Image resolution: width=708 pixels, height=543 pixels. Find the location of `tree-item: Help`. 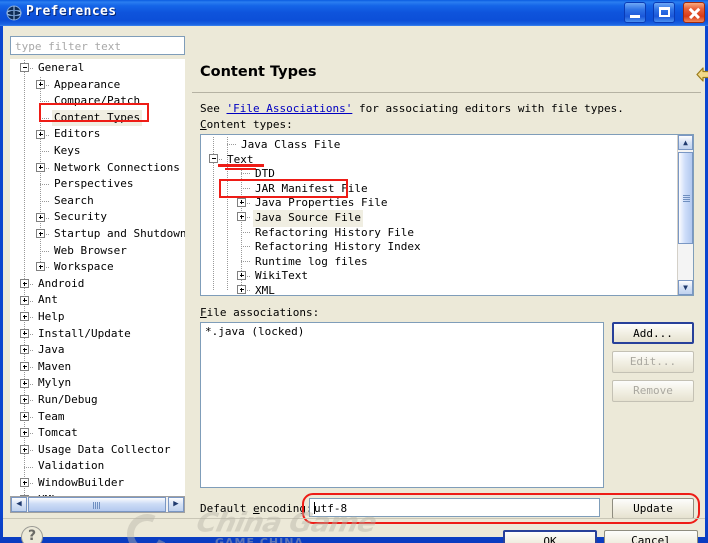

tree-item: Help is located at coordinates (97, 317).